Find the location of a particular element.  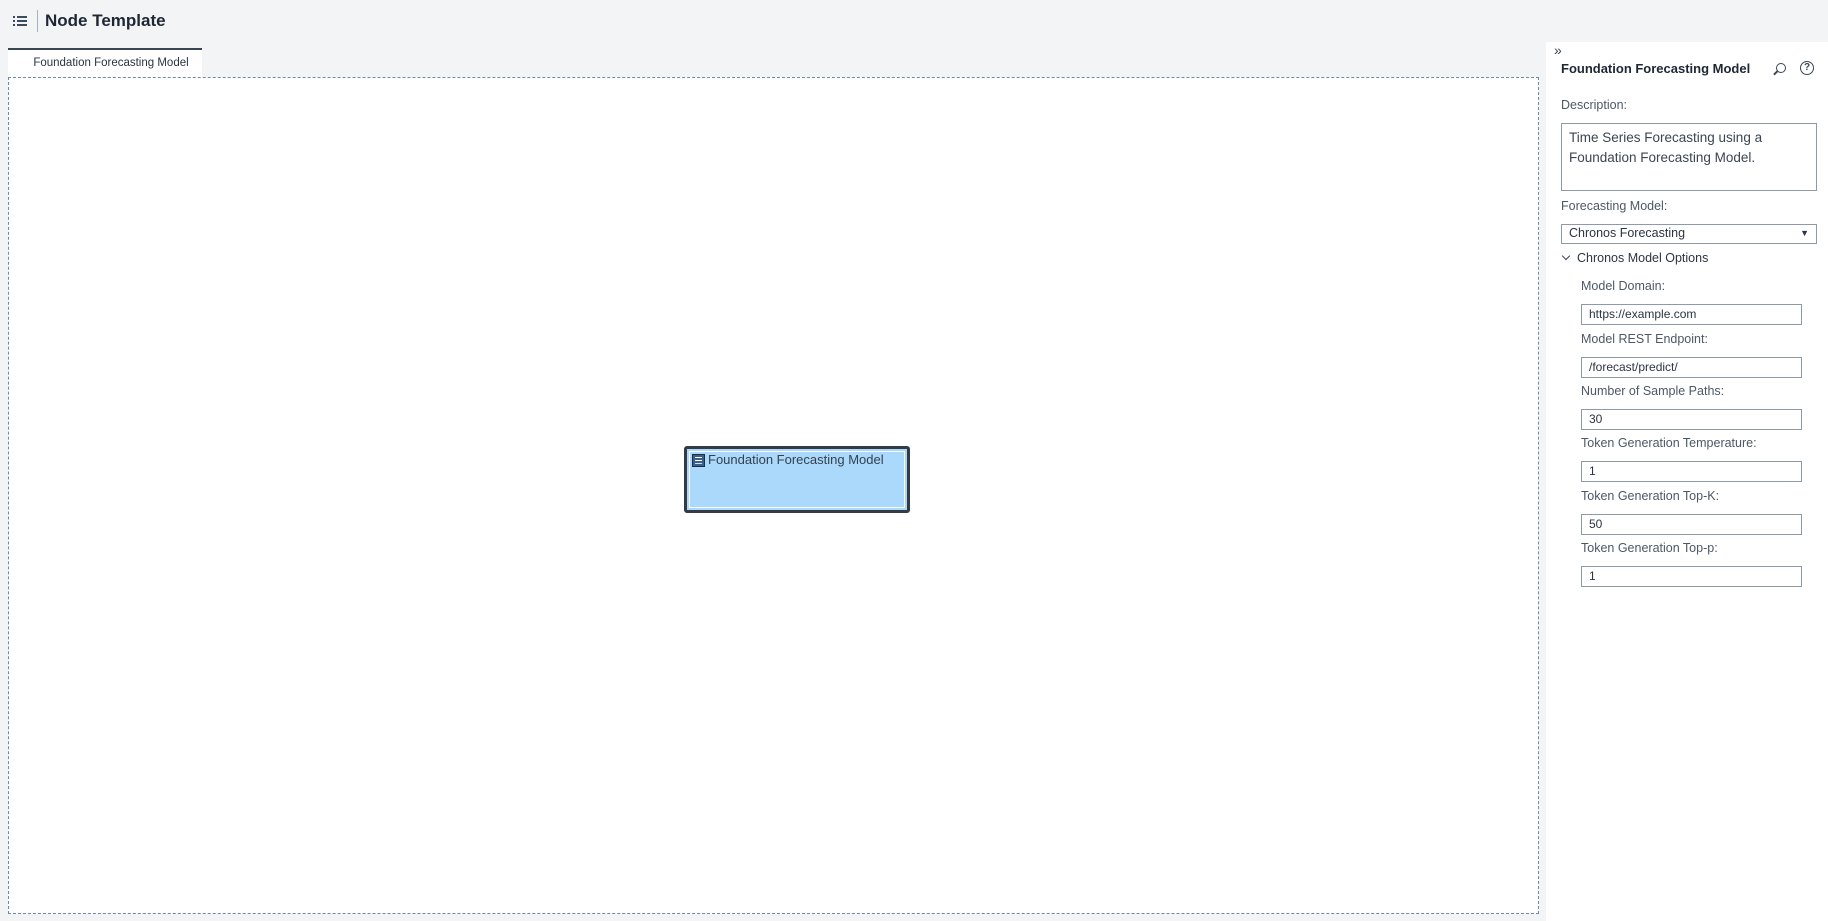

top-p-label: Token Generation Top-p: is located at coordinates (1649, 548).